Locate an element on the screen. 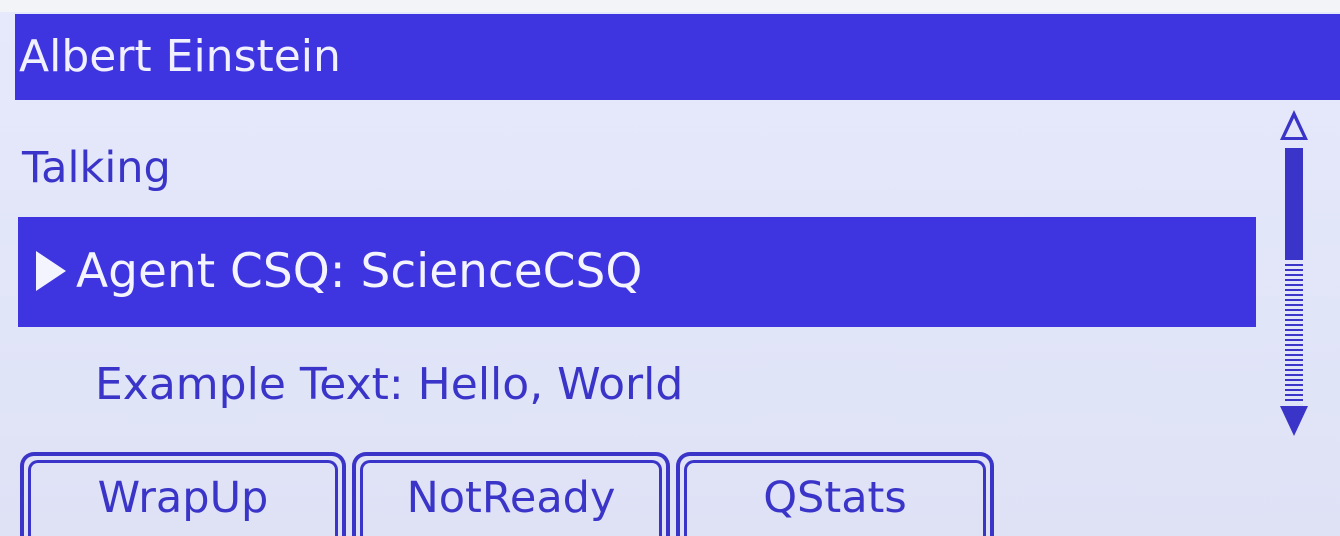  scrollbar is located at coordinates (1294, 273).